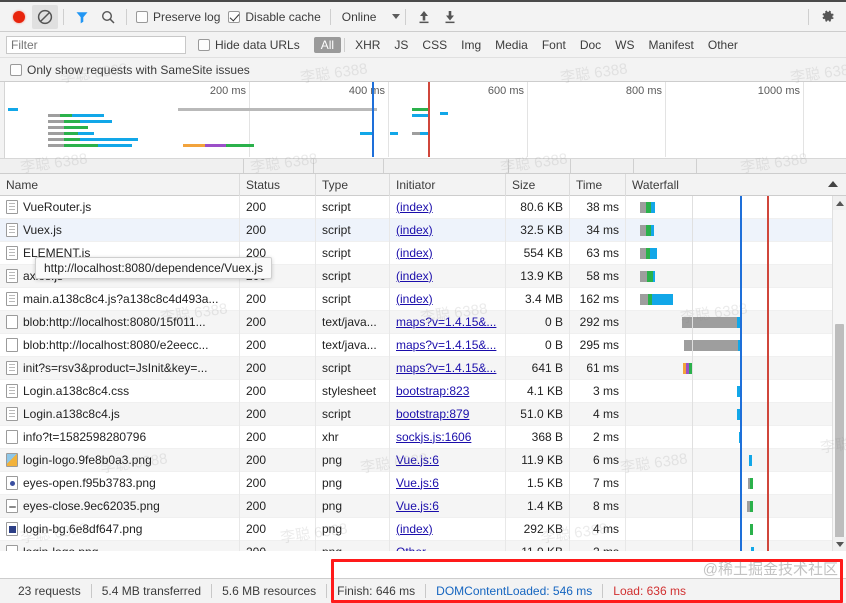 This screenshot has height=603, width=846. I want to click on scrollbar-thumb, so click(839, 437).